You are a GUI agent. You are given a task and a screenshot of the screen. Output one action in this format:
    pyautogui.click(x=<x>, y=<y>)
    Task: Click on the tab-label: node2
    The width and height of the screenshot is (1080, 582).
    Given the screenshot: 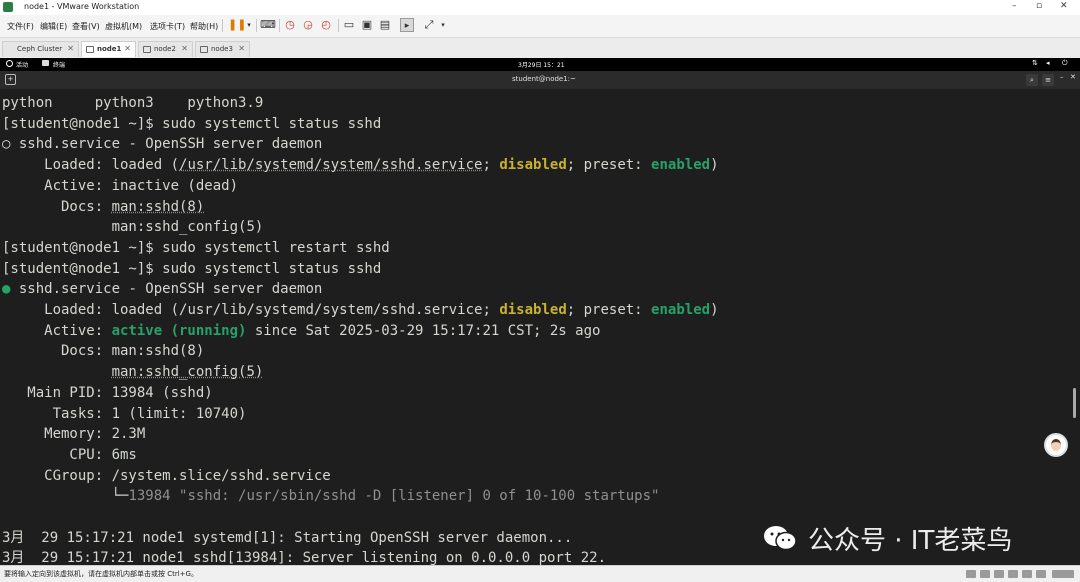 What is the action you would take?
    pyautogui.click(x=165, y=49)
    